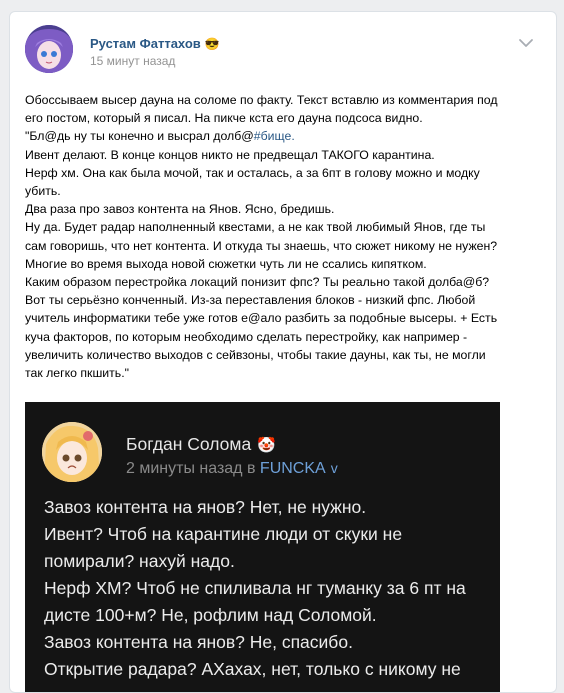 The image size is (564, 693). I want to click on sunglasses-emoji-icon: 😎, so click(212, 44).